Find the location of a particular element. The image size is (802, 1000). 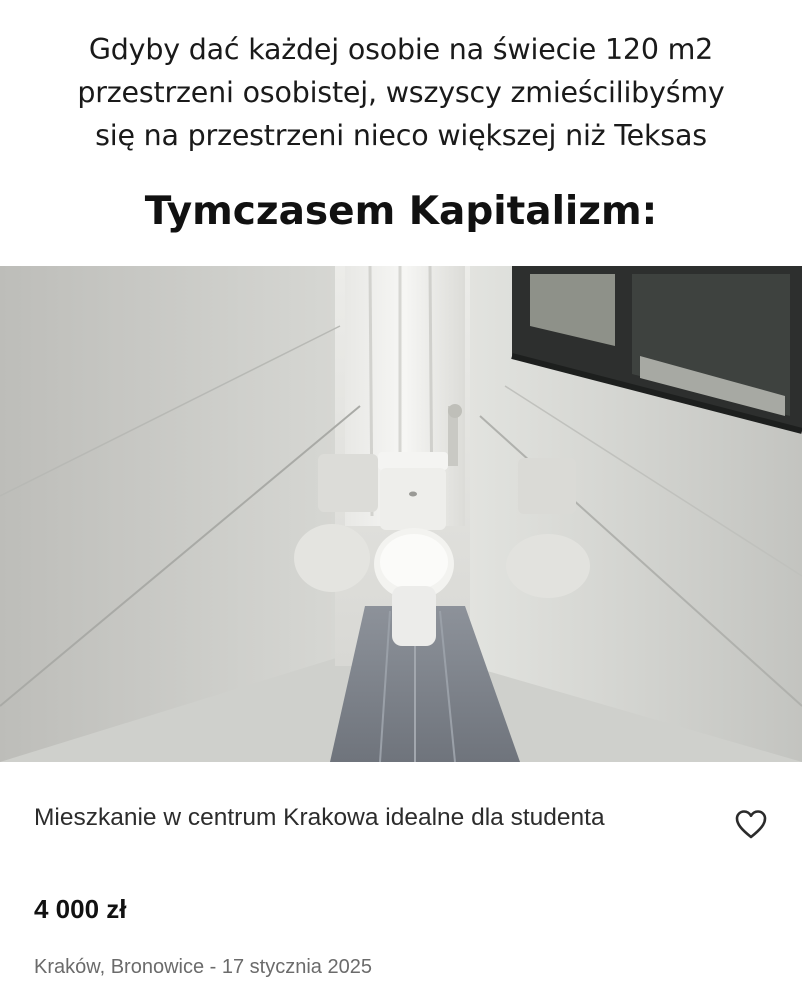

listing-price: 4 000 zł is located at coordinates (80, 909).